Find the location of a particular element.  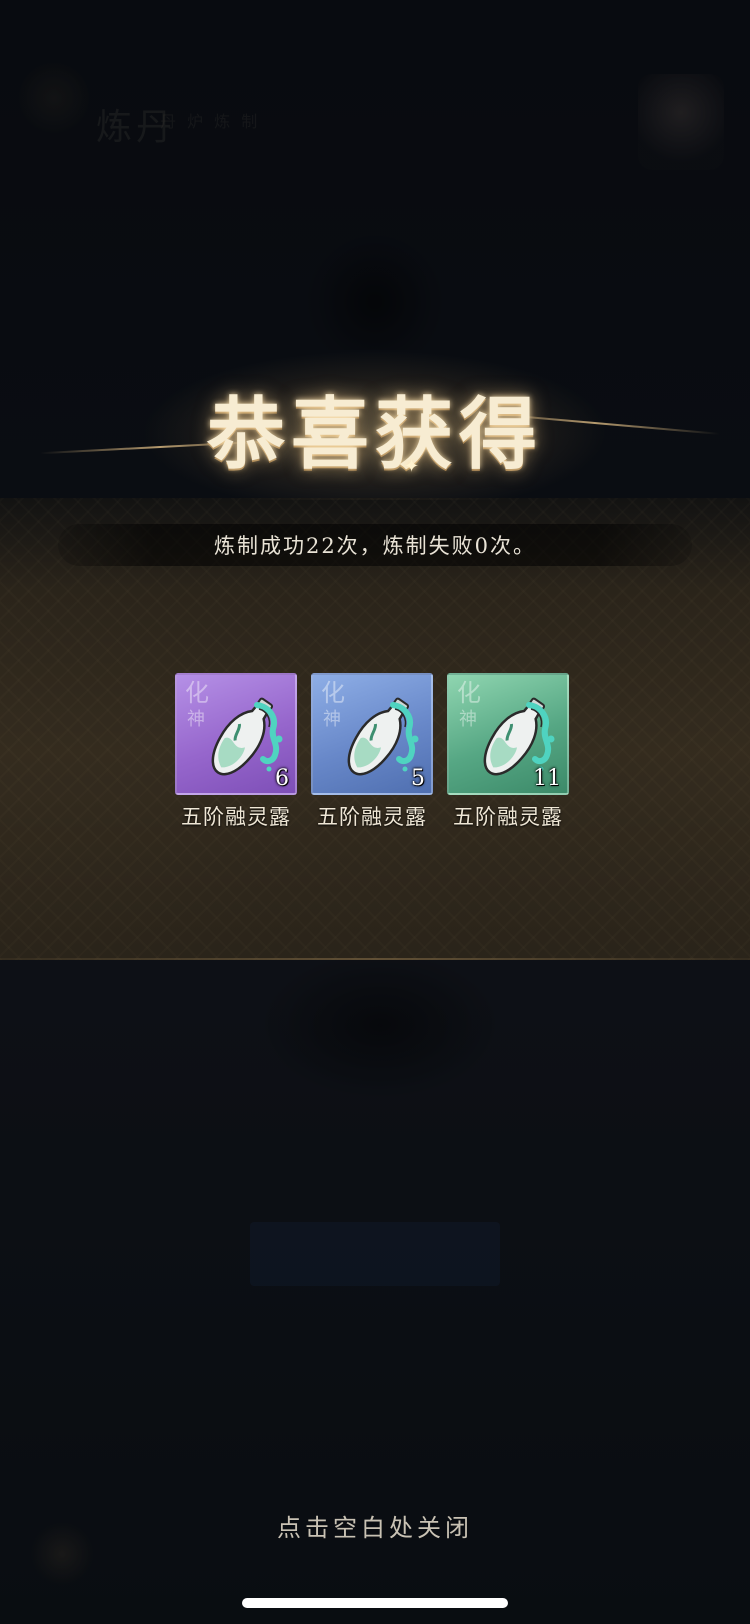

result-bar: 炼制成功22次，炼制失败0次。 is located at coordinates (375, 545).